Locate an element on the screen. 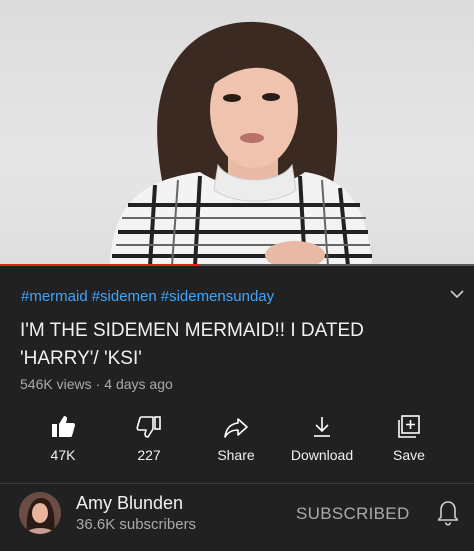  thumbs-up-filled-icon is located at coordinates (63, 426).